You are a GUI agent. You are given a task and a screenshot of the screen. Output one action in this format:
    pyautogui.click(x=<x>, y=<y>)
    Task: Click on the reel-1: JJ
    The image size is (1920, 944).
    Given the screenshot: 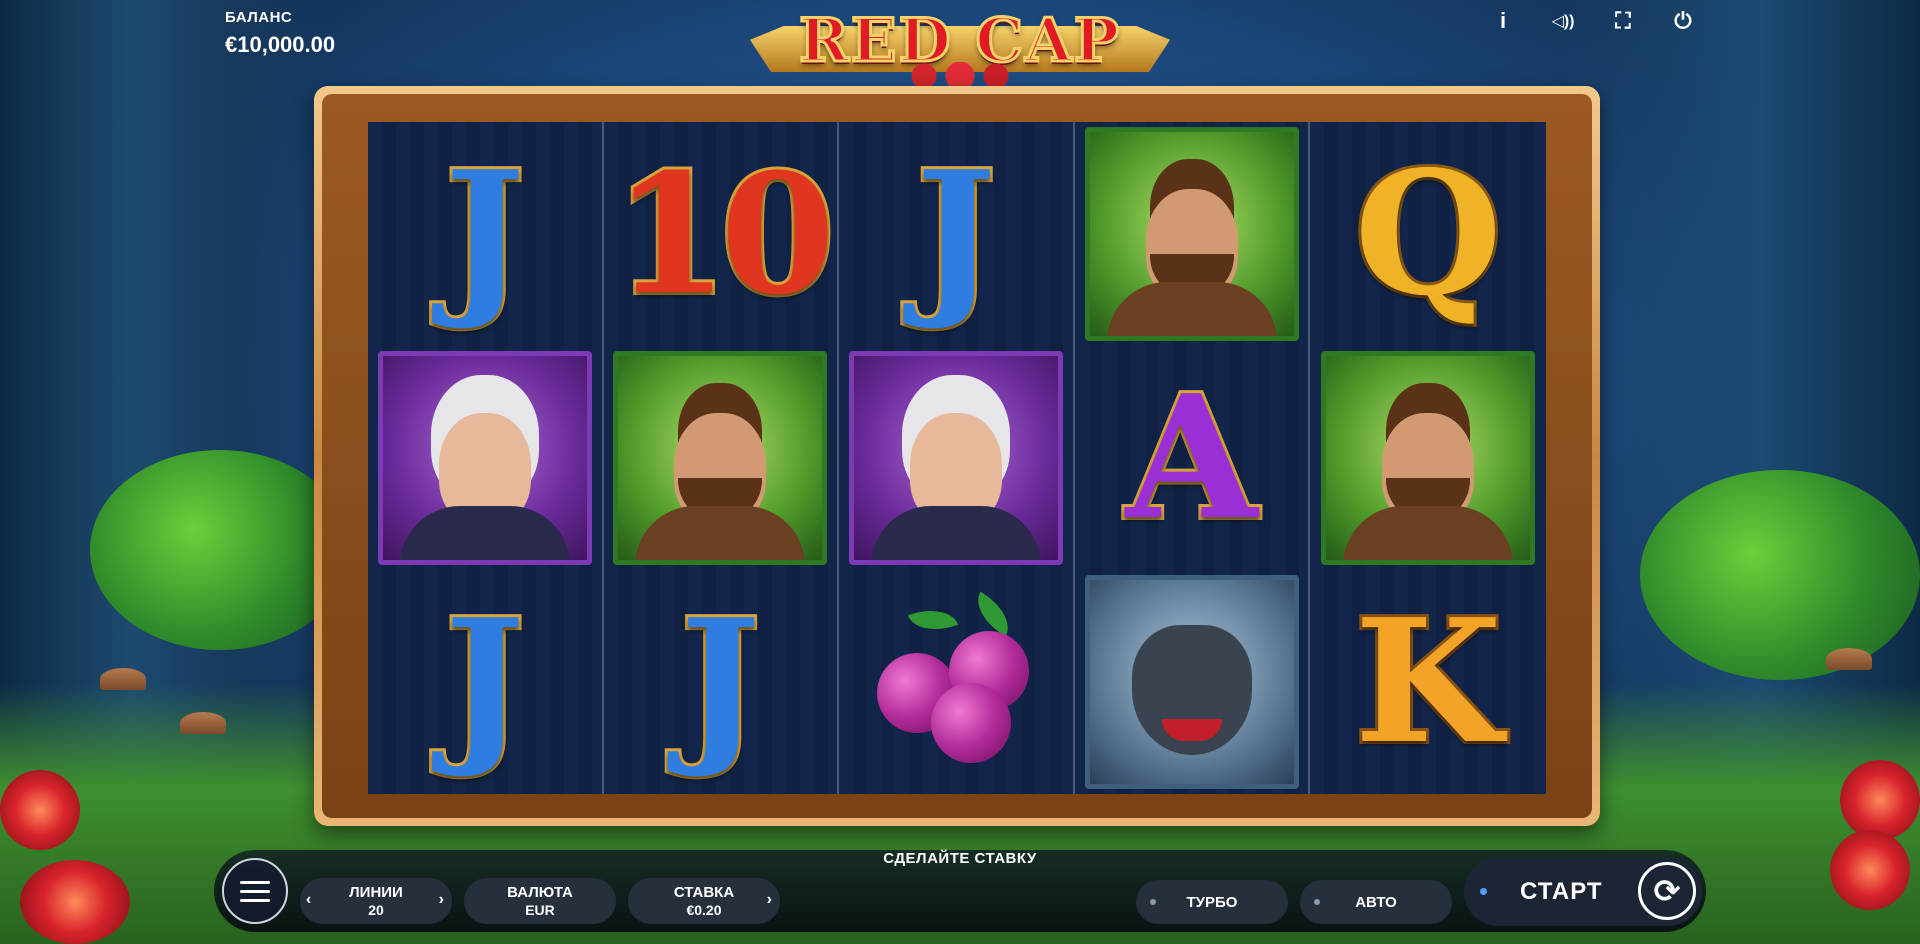 What is the action you would take?
    pyautogui.click(x=486, y=458)
    